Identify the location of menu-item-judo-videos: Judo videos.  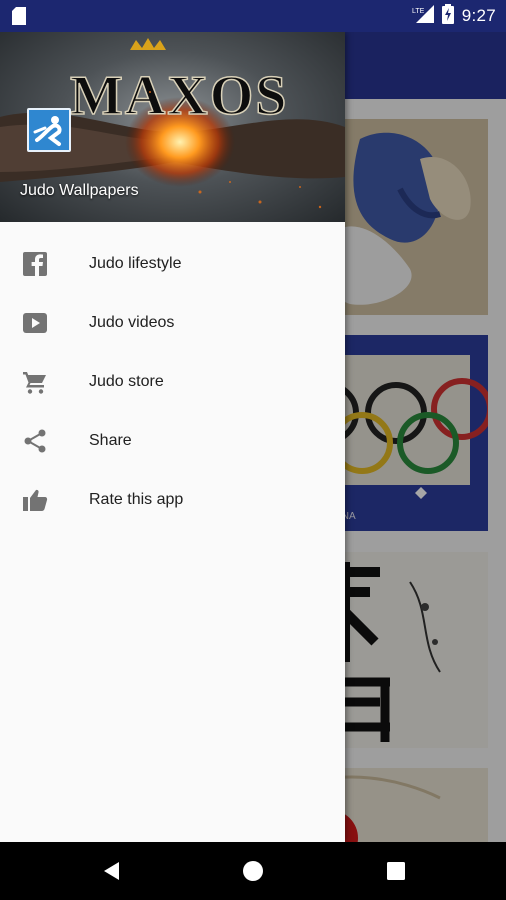
(172, 322).